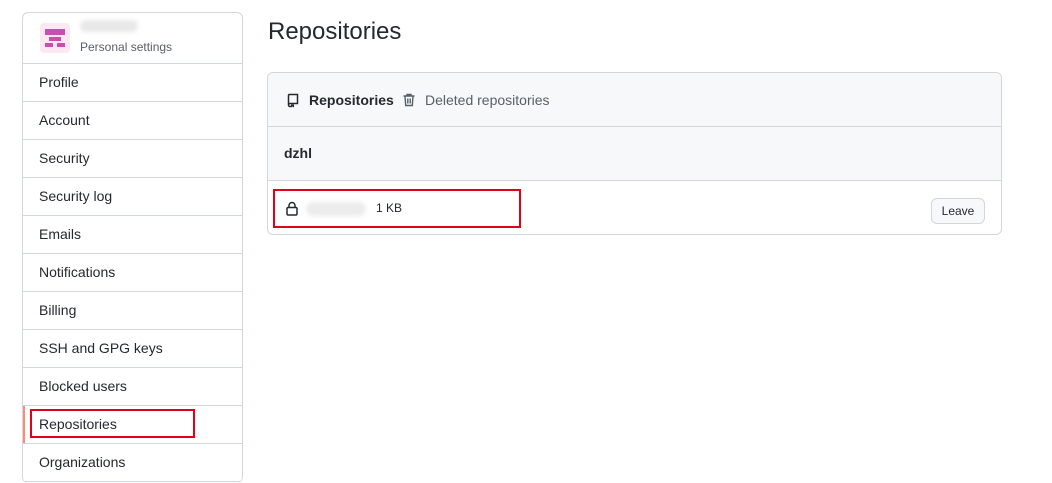  What do you see at coordinates (132, 197) in the screenshot?
I see `sidebar-item-security-log: Security log` at bounding box center [132, 197].